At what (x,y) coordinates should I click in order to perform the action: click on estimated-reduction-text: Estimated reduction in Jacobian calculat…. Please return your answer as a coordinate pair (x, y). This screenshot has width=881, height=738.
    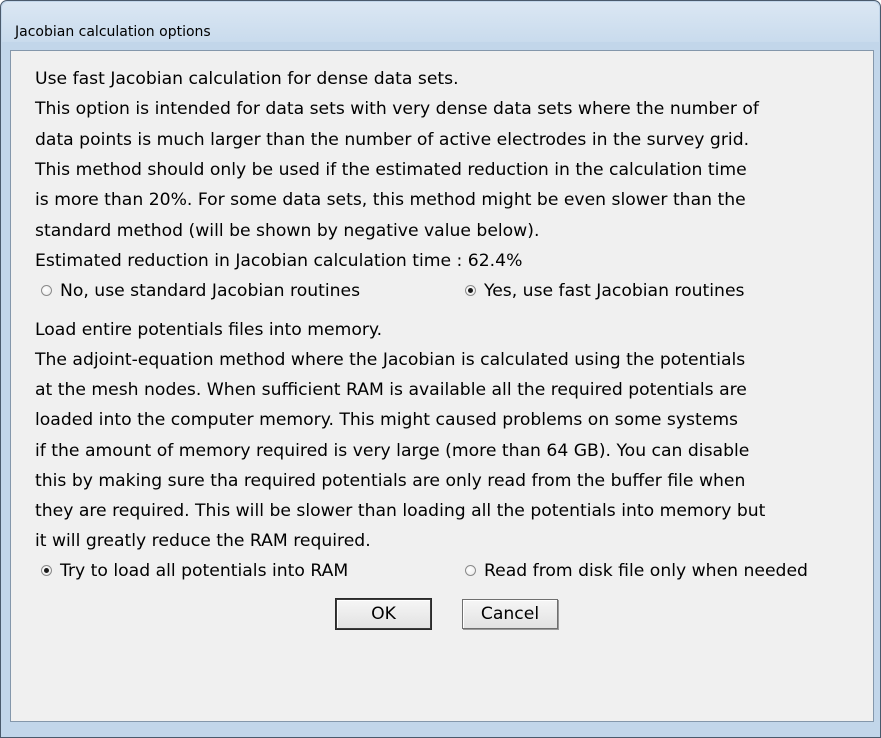
    Looking at the image, I should click on (279, 261).